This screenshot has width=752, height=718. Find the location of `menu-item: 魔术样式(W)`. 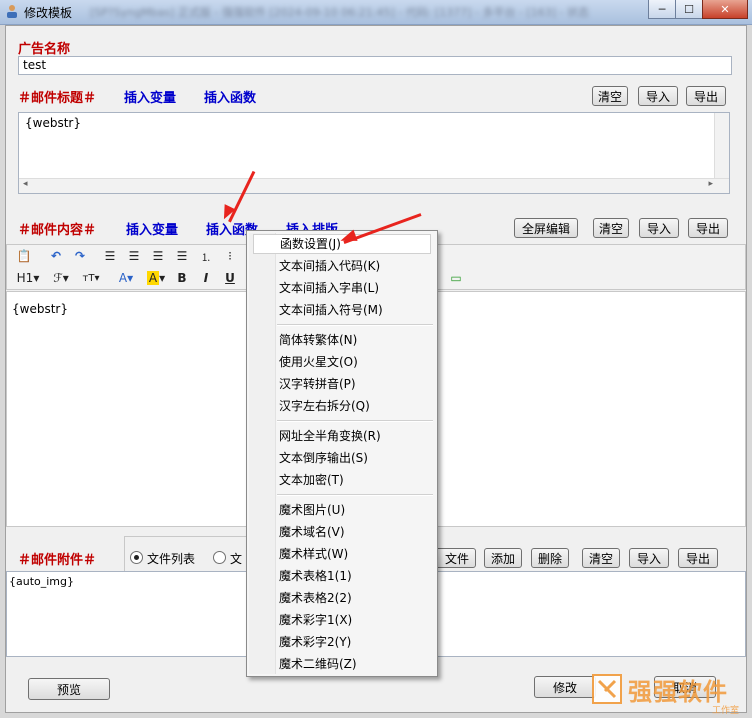

menu-item: 魔术样式(W) is located at coordinates (313, 554).